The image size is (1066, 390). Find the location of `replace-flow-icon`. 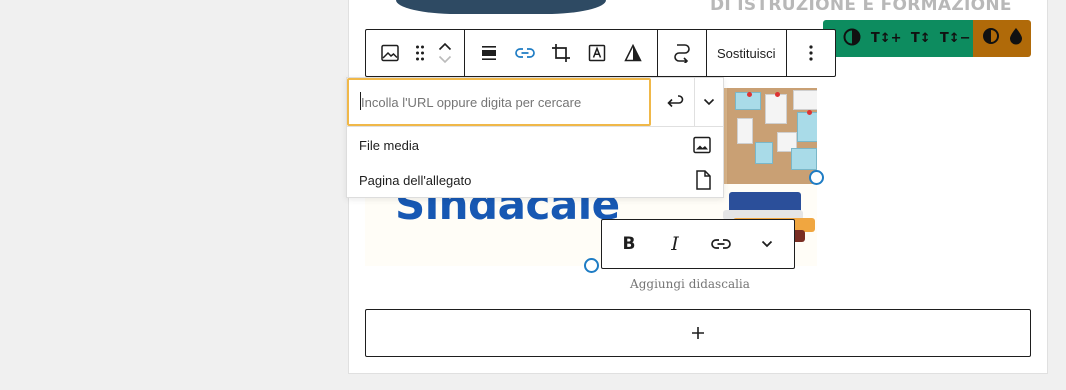

replace-flow-icon is located at coordinates (682, 53).